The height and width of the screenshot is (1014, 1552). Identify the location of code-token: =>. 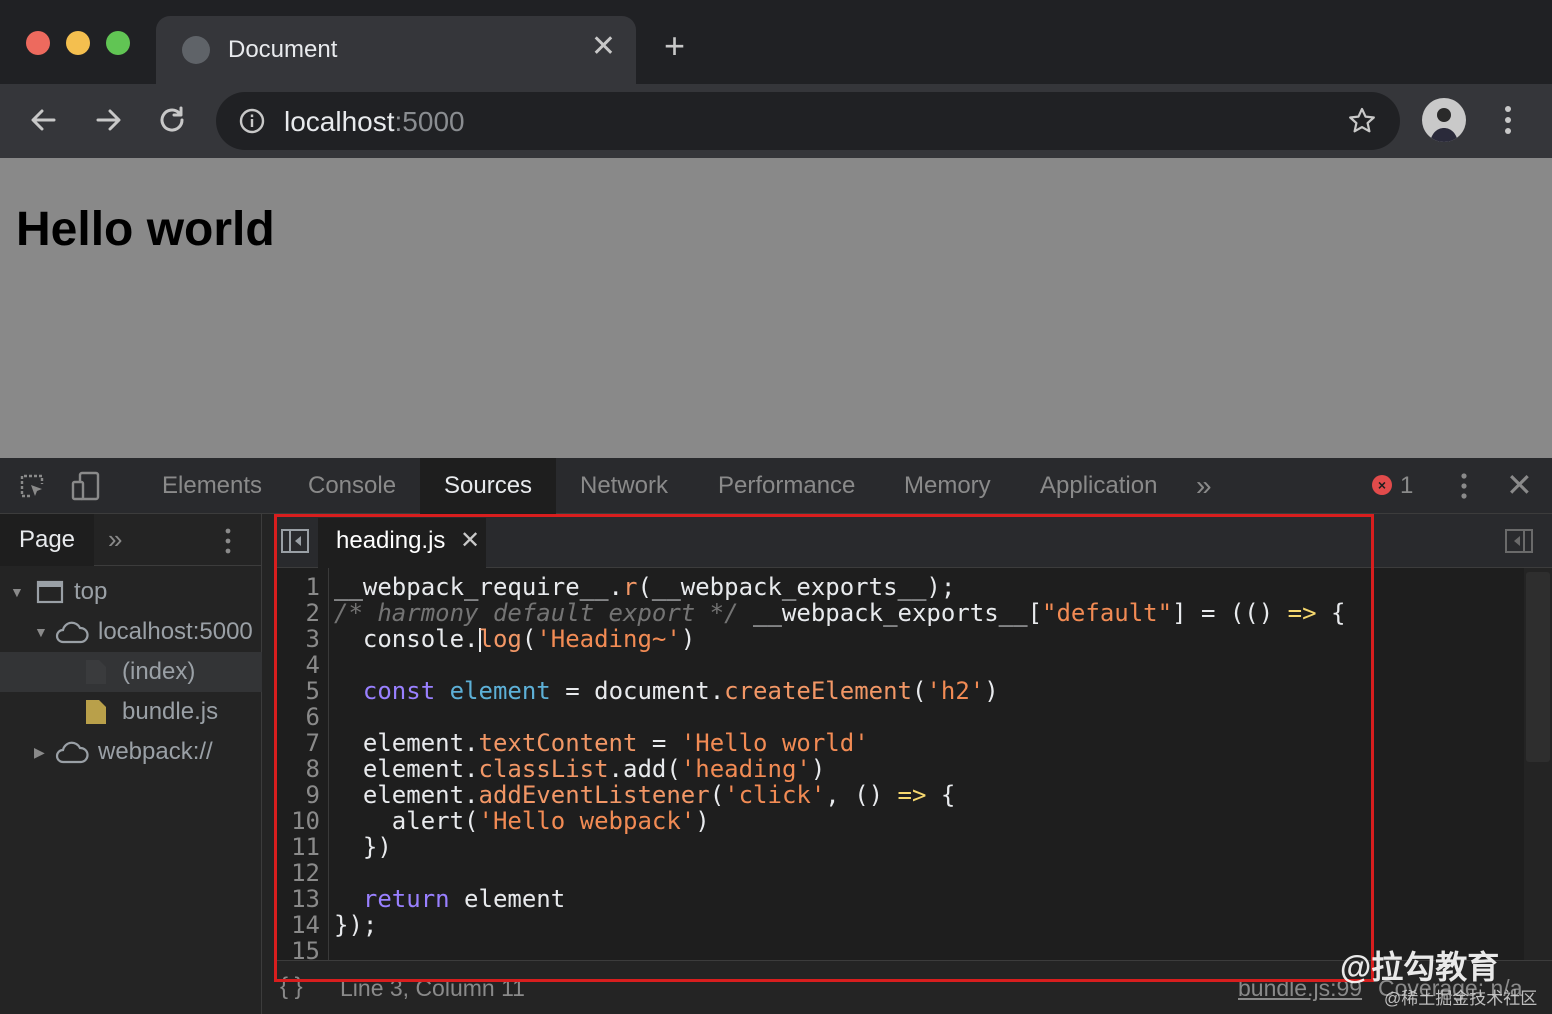
(912, 795).